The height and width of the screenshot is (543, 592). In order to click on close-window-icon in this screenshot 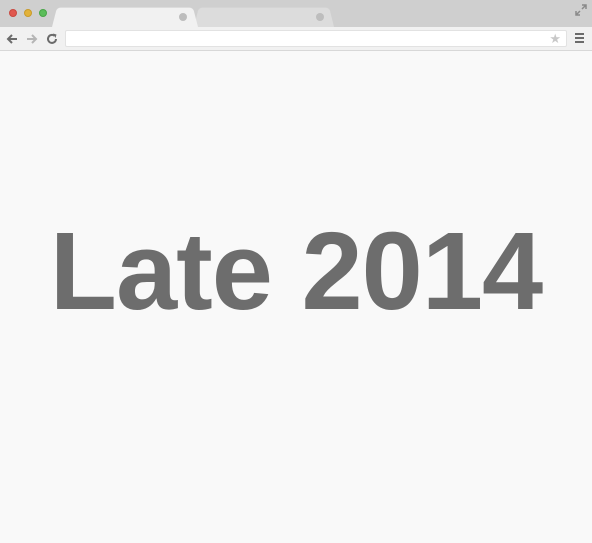, I will do `click(13, 13)`.